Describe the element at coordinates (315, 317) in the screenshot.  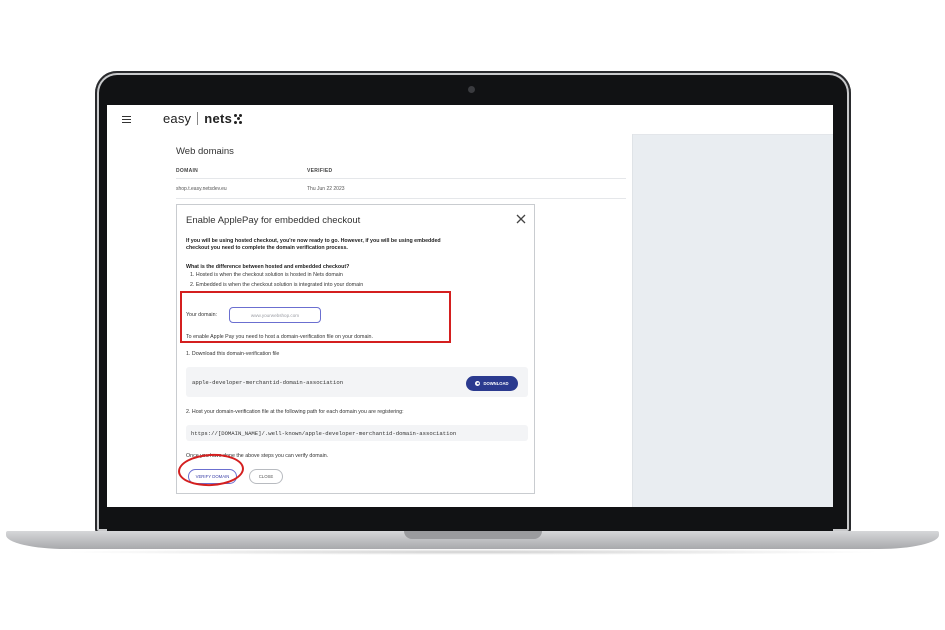
I see `highlight-rectangle` at that location.